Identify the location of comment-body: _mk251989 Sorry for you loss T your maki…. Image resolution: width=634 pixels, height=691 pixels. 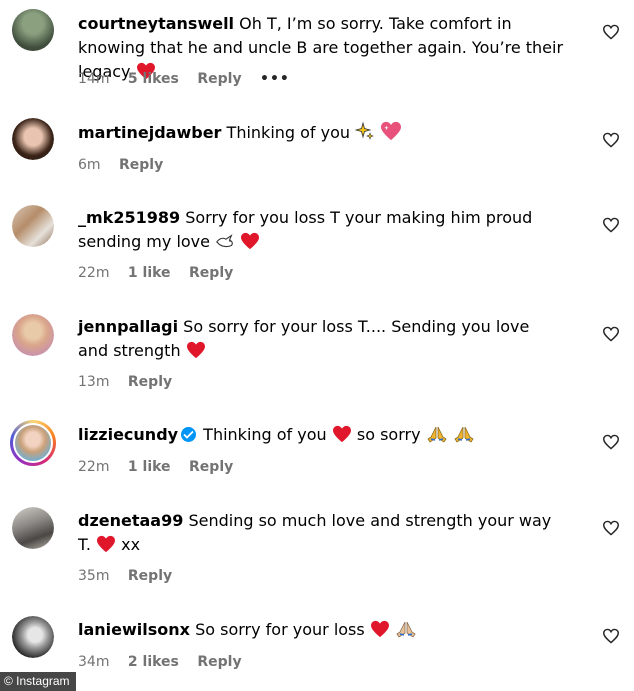
(313, 231).